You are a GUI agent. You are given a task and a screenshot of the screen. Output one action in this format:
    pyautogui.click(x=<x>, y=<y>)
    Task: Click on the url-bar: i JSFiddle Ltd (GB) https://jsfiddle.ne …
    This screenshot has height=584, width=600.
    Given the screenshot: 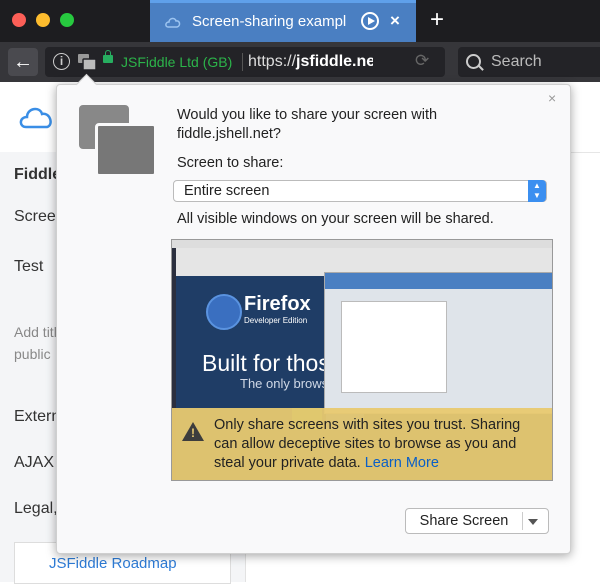 What is the action you would take?
    pyautogui.click(x=245, y=62)
    